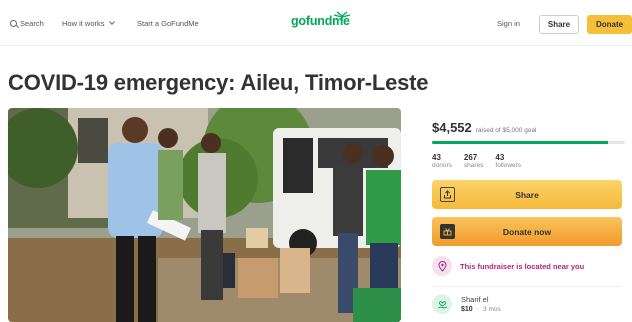  I want to click on stat-label: followers, so click(508, 165).